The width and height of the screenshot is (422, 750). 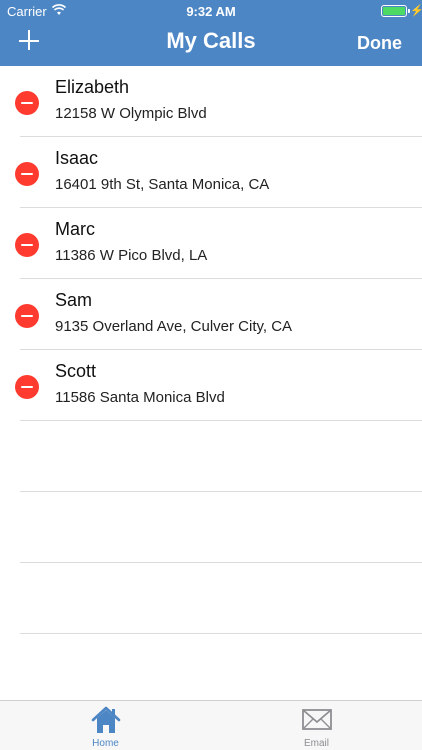 What do you see at coordinates (92, 87) in the screenshot?
I see `call-name: Elizabeth` at bounding box center [92, 87].